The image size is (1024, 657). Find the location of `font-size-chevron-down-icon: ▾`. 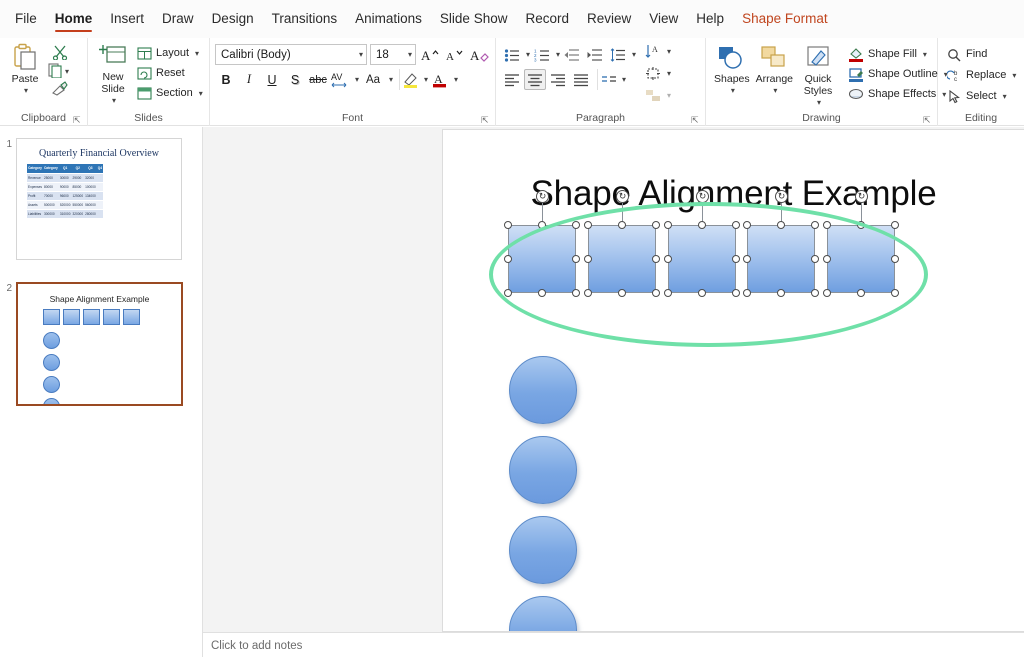

font-size-chevron-down-icon: ▾ is located at coordinates (410, 54).